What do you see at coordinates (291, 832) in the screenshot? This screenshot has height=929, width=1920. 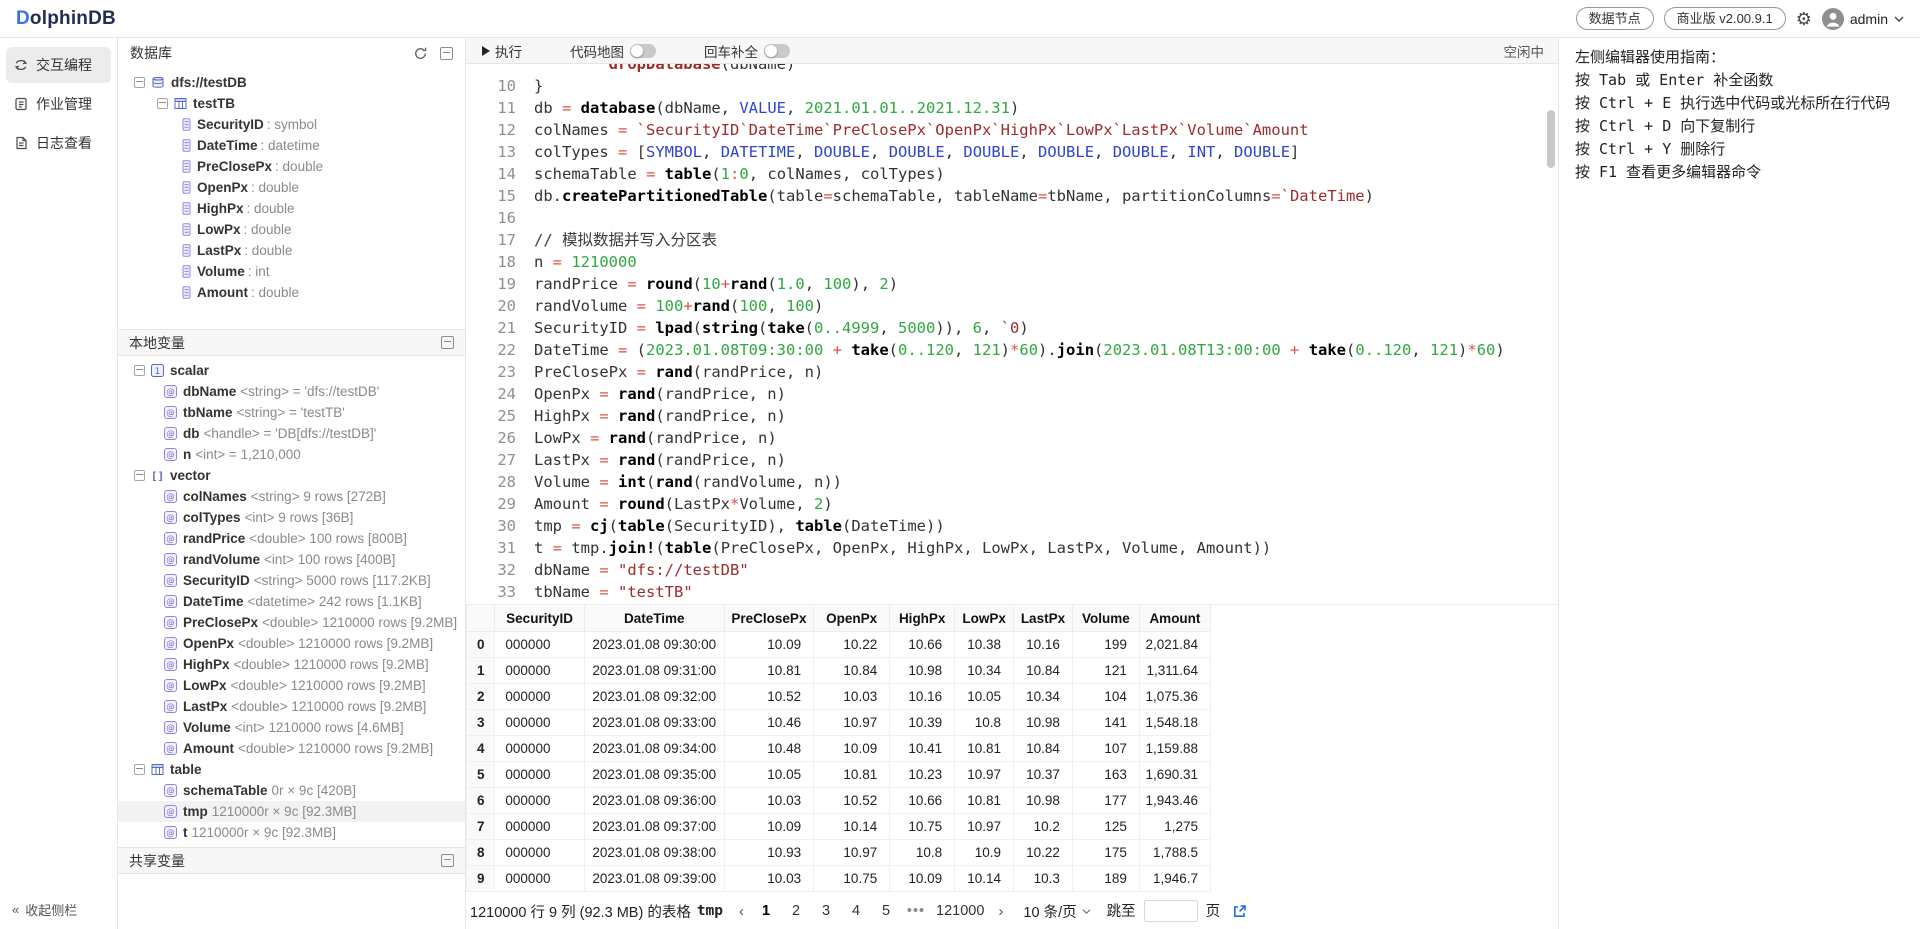 I see `variable-item: @ t 1210000r × 9c [92.3MB]` at bounding box center [291, 832].